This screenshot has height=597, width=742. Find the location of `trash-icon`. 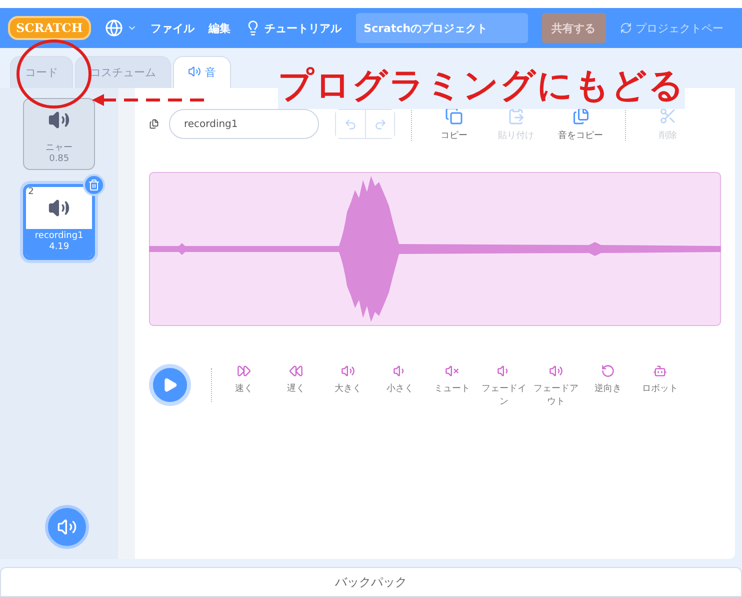

trash-icon is located at coordinates (94, 185).